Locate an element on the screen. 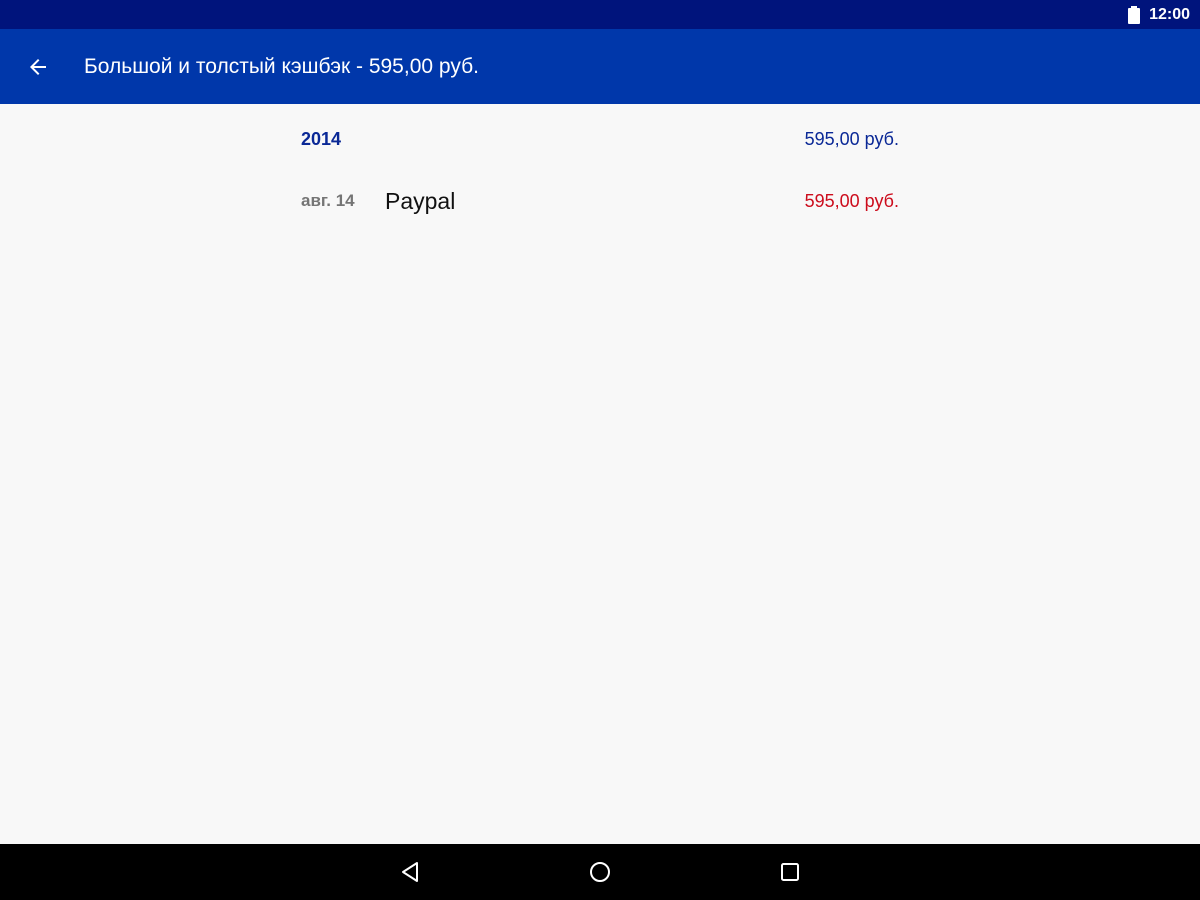 The width and height of the screenshot is (1200, 900). status-time: 12:00 is located at coordinates (1169, 14).